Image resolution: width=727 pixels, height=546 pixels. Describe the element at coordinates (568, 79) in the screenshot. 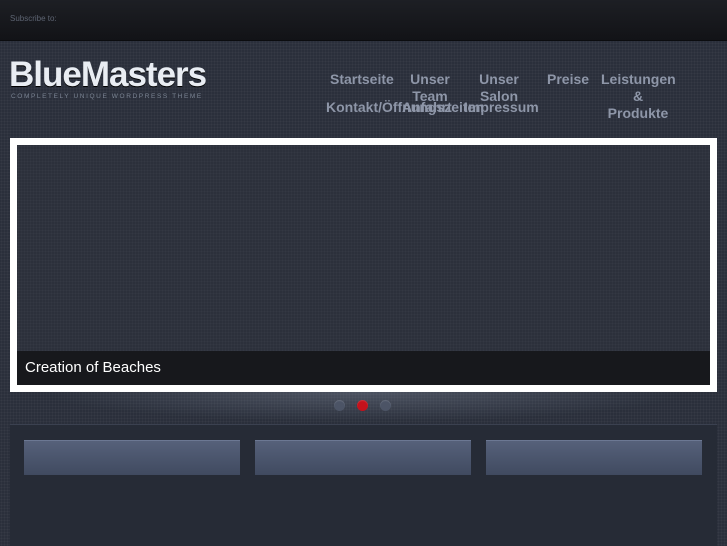

I see `nav-item-preise: Preise` at that location.